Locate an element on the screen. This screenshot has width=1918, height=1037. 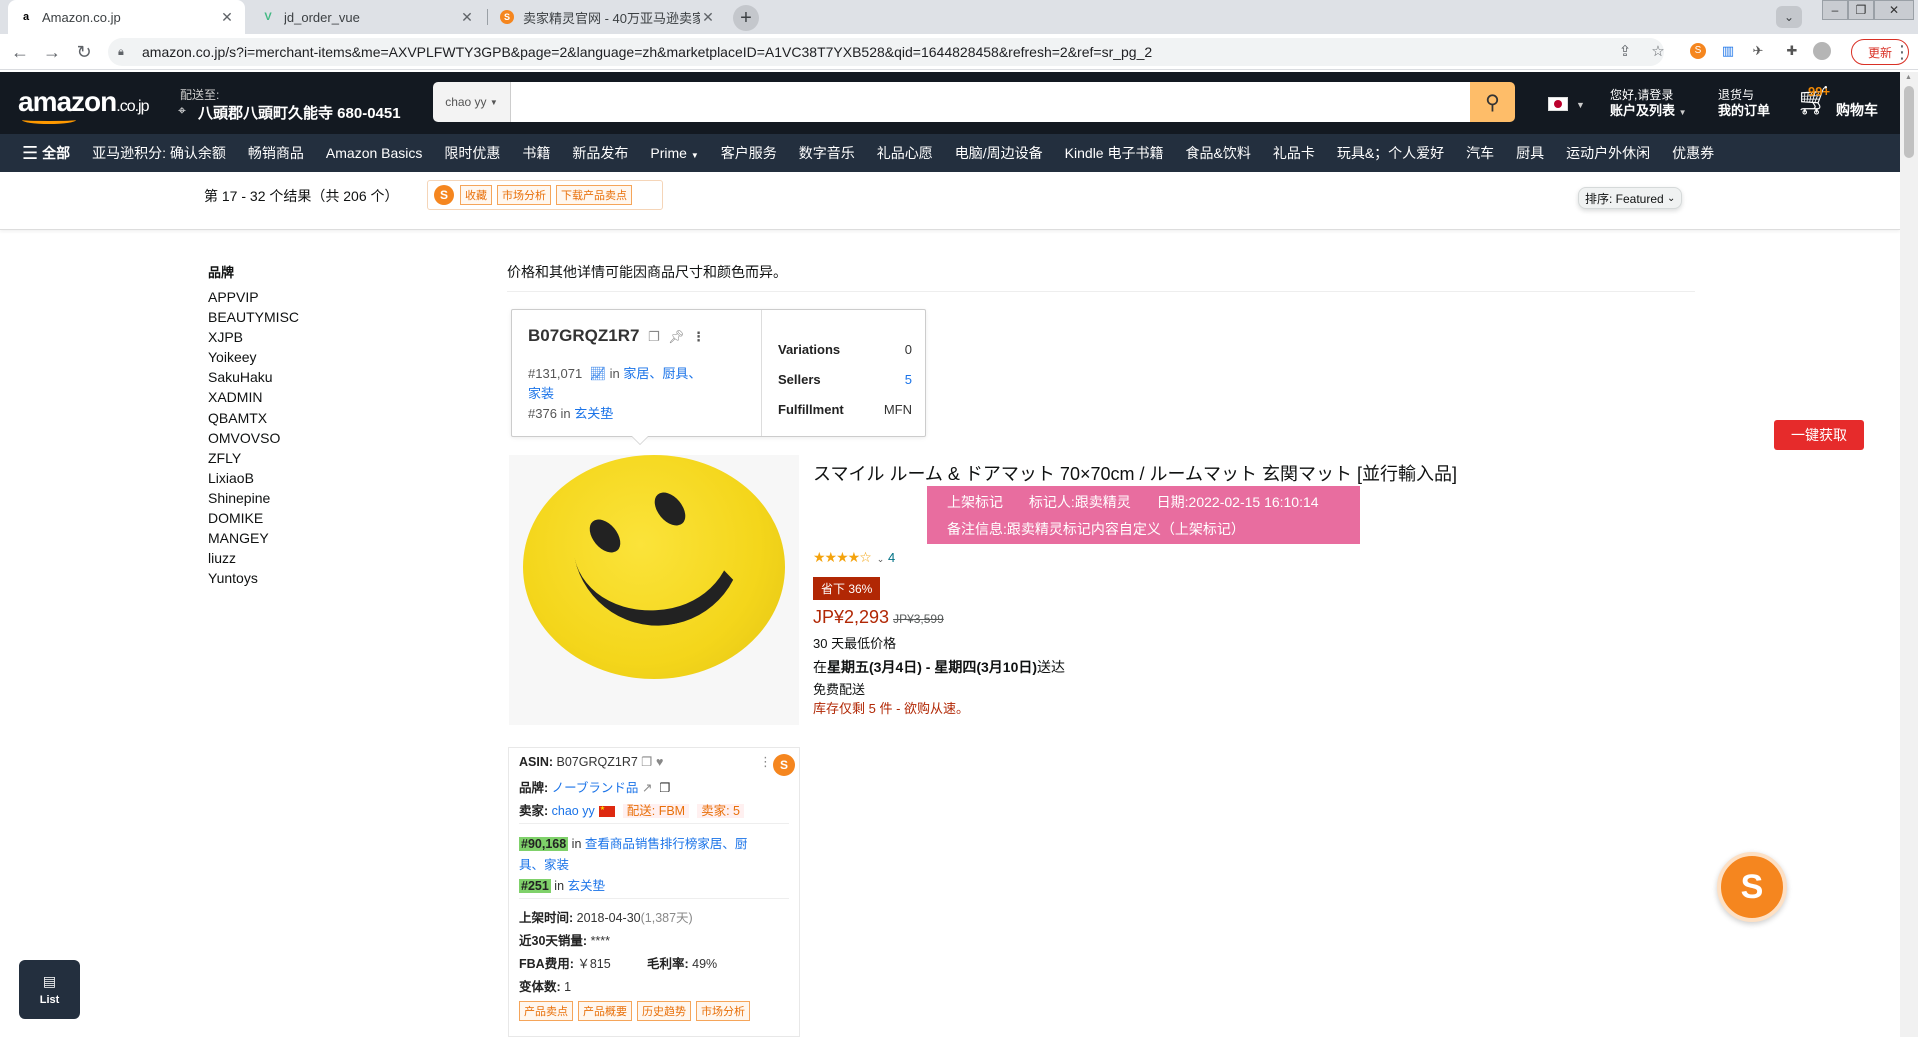
deliver-to: 配送至: ⌖ 八頭郡八頭町久能寺 680-0451 is located at coordinates (289, 104).